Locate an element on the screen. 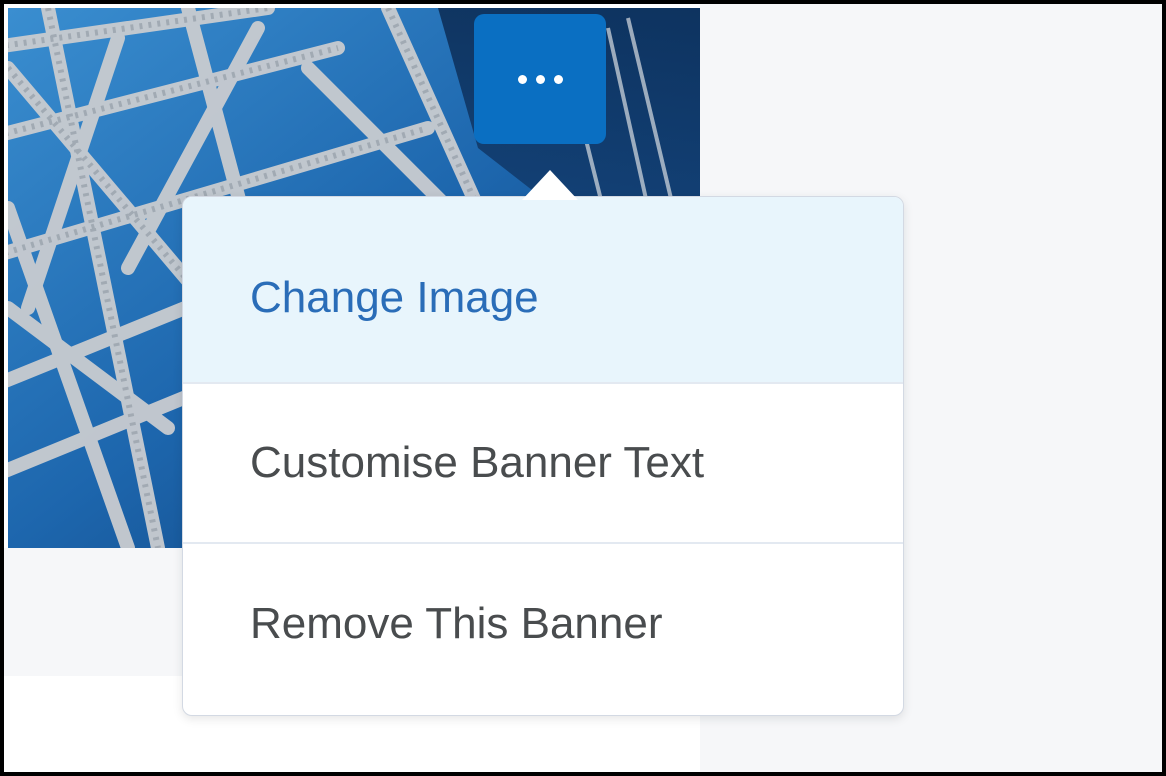 This screenshot has width=1166, height=776. dropdown-caret is located at coordinates (550, 185).